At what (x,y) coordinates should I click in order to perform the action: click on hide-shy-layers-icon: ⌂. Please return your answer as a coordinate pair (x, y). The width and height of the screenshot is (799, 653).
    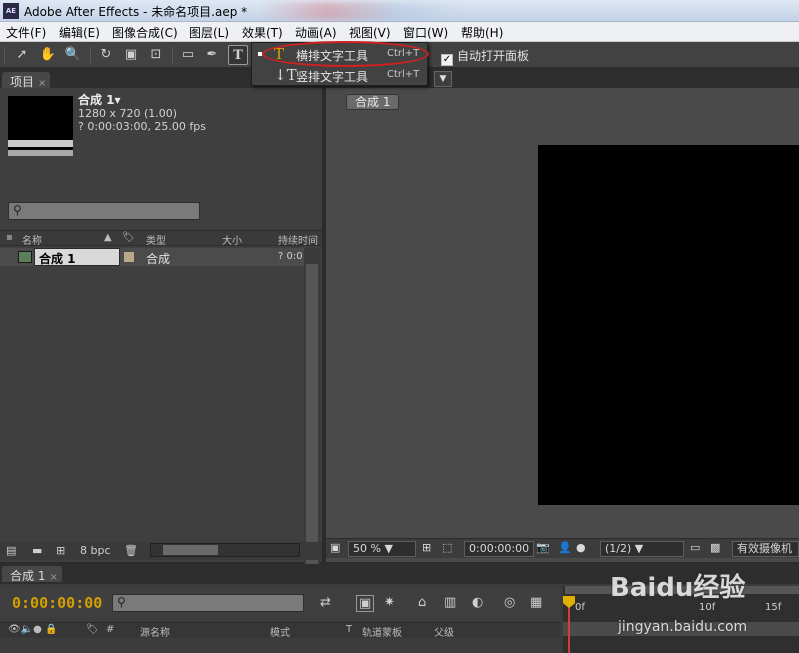
    Looking at the image, I should click on (422, 602).